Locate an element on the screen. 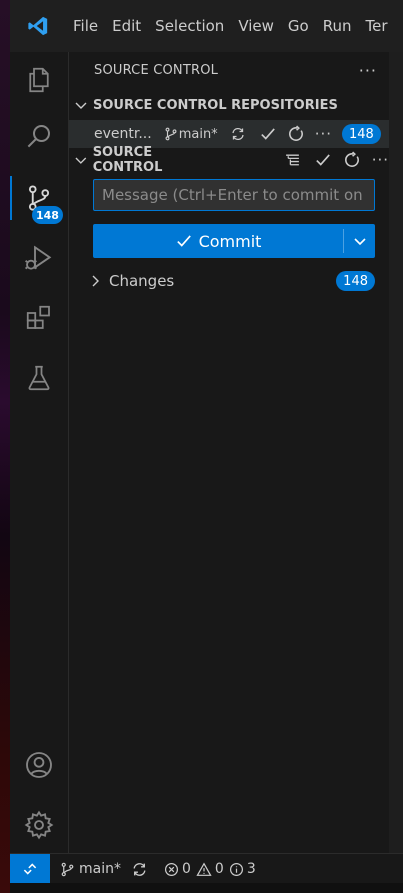 This screenshot has height=893, width=403. source-control-icon: 148 is located at coordinates (39, 198).